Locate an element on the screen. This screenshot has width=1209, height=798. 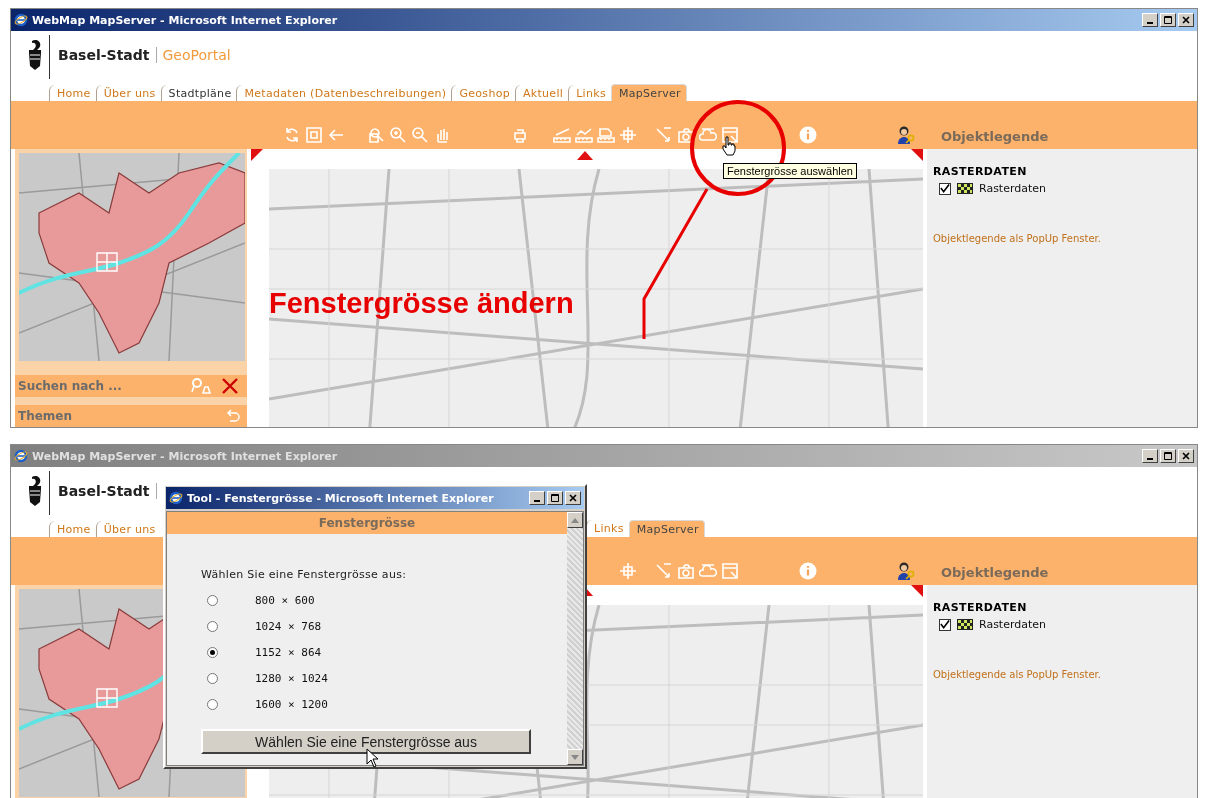
size-option-label: 1280 × 1024 is located at coordinates (291, 678).